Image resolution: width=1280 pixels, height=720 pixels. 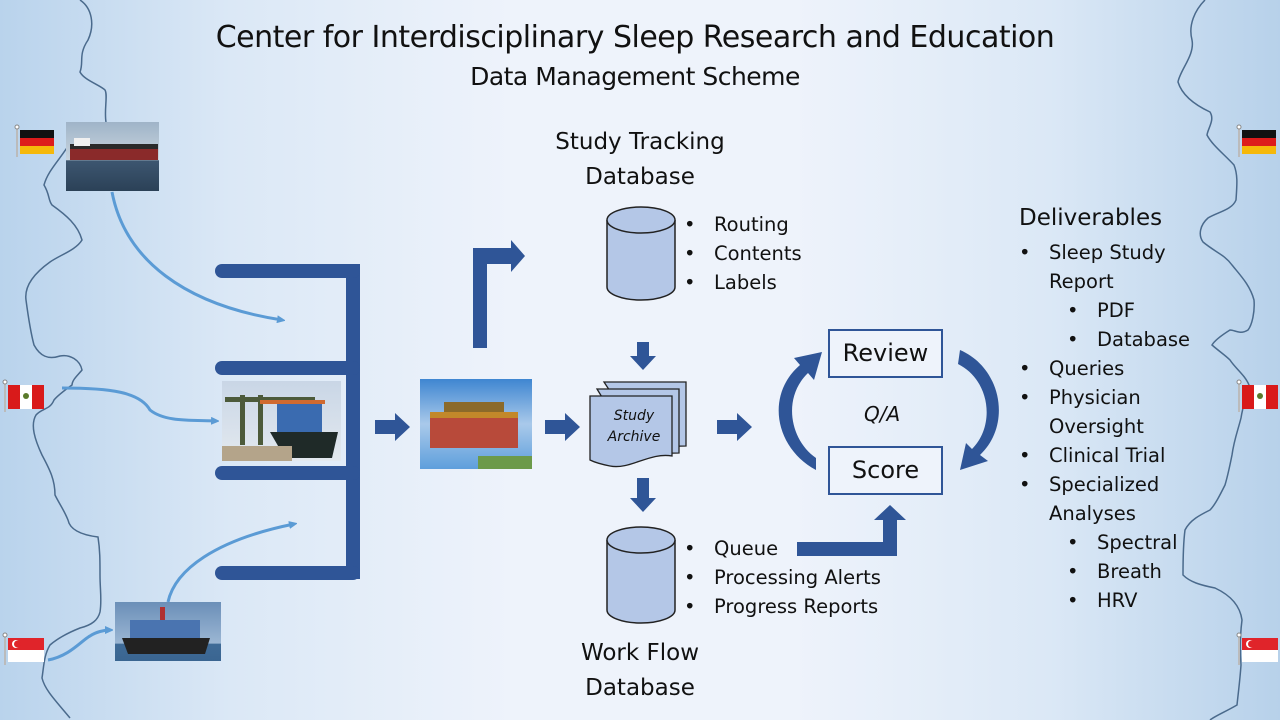 I want to click on arrow-archive-to-workflow, so click(x=643, y=495).